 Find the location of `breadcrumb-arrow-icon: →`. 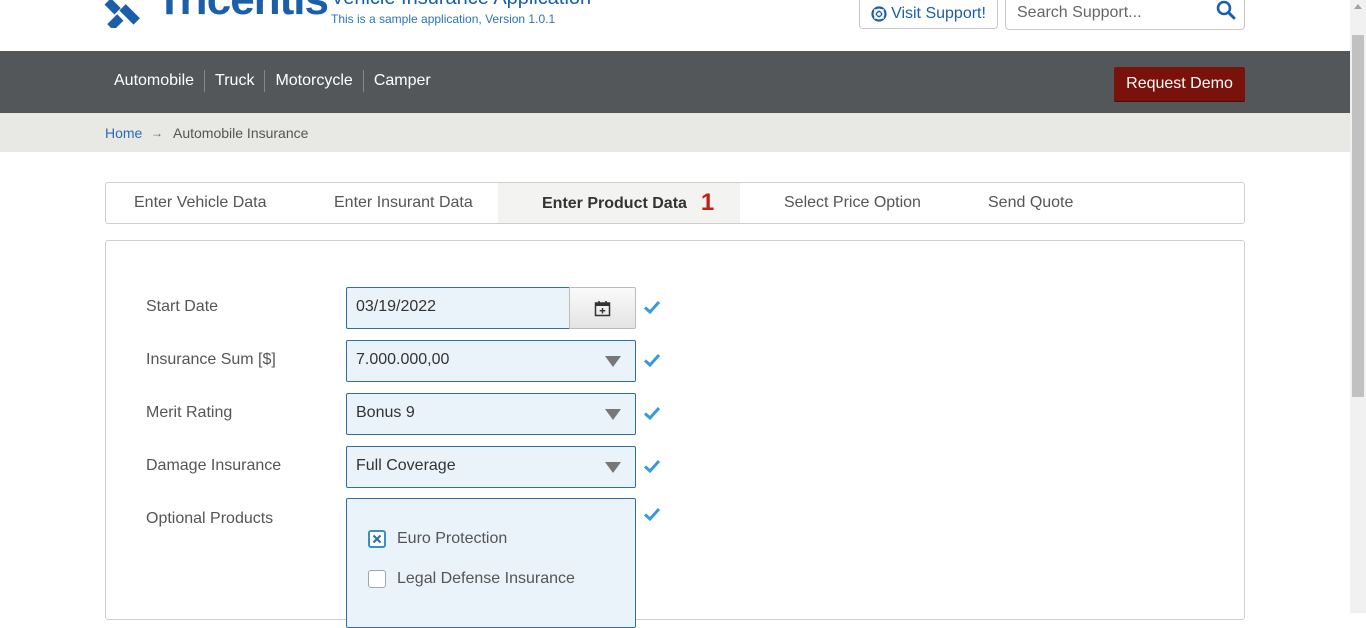

breadcrumb-arrow-icon: → is located at coordinates (157, 133).